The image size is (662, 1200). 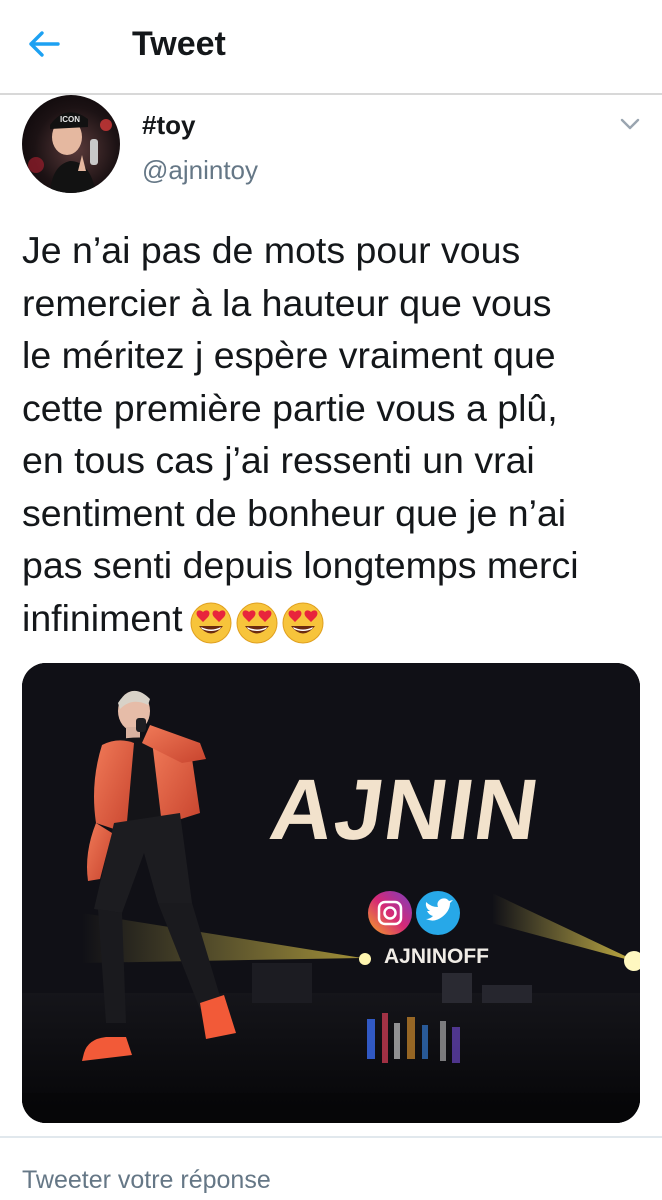 I want to click on page-title: Tweet, so click(x=179, y=44).